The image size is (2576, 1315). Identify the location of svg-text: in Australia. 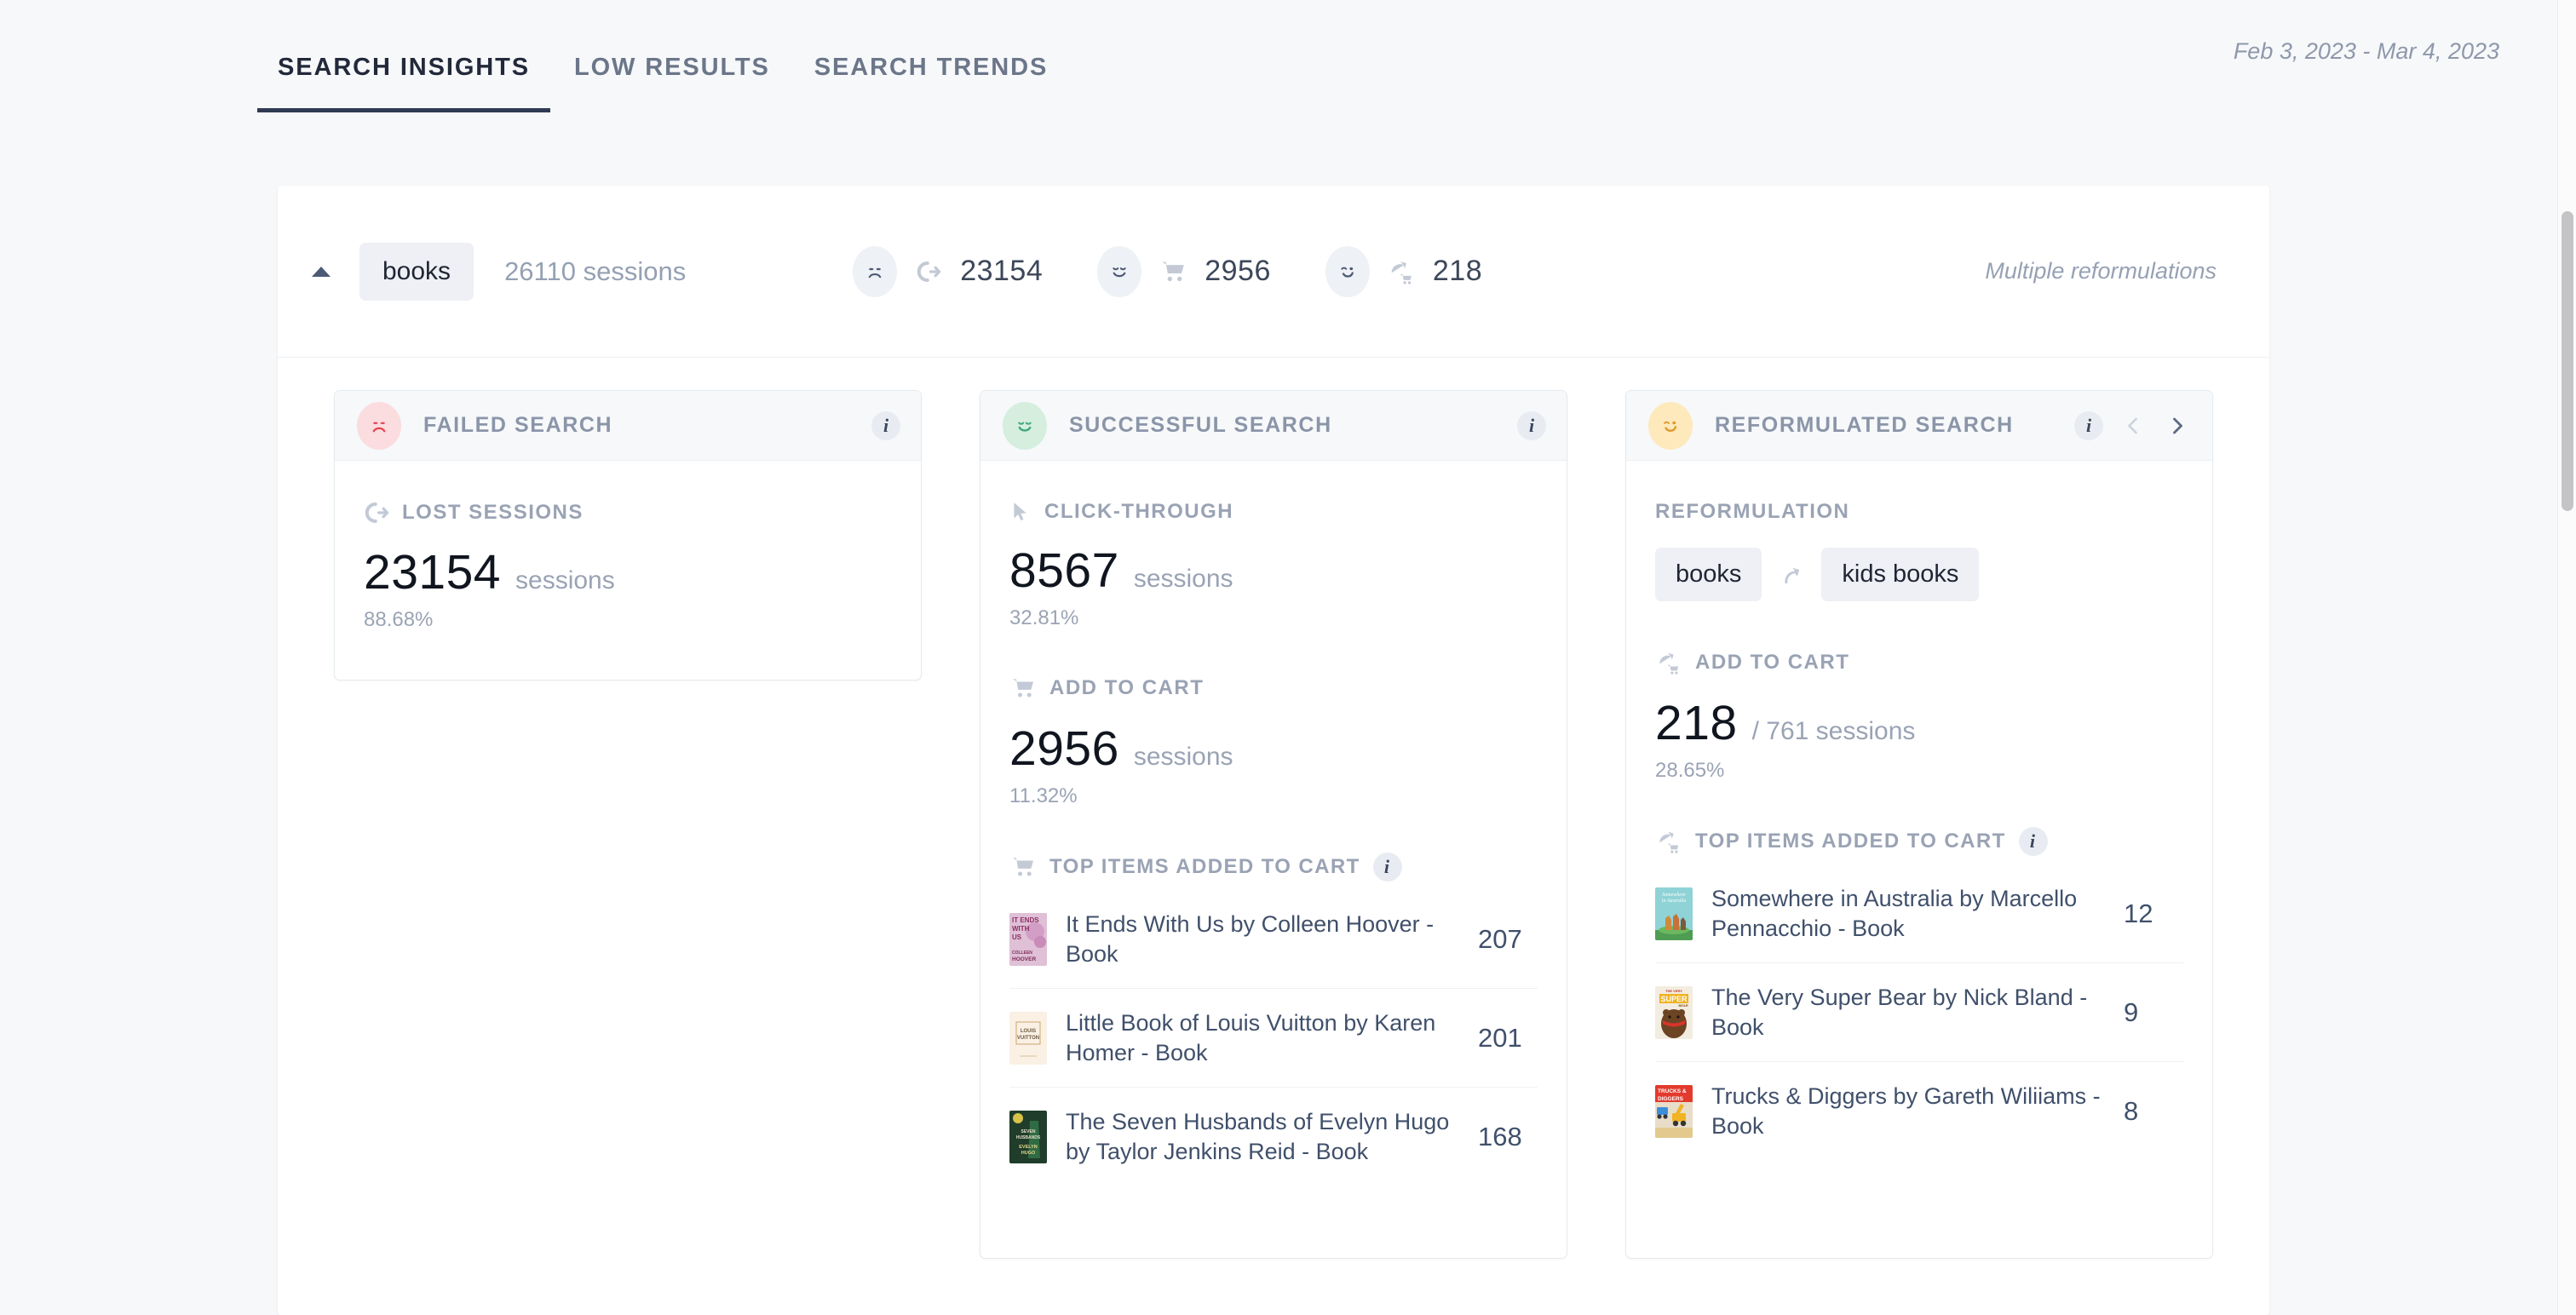
(1674, 902).